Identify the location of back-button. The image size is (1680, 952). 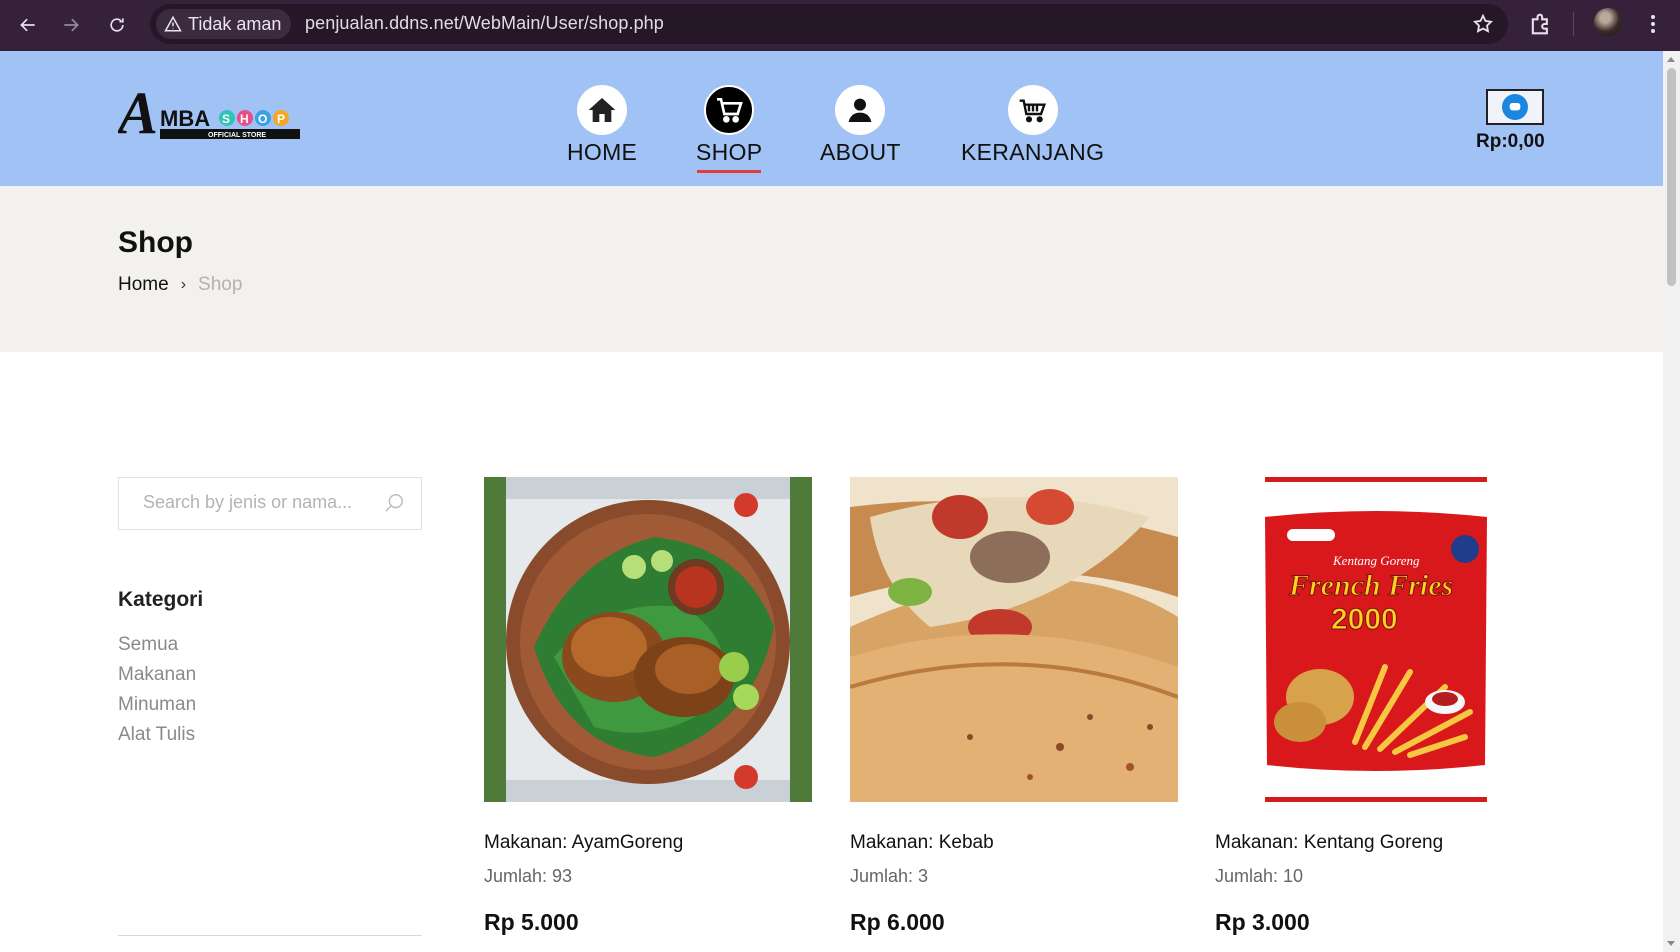
(28, 25).